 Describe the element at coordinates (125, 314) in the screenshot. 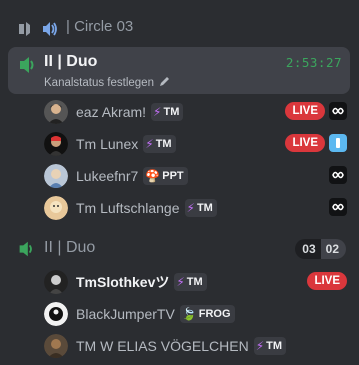

I see `username: BlackJumperTV` at that location.